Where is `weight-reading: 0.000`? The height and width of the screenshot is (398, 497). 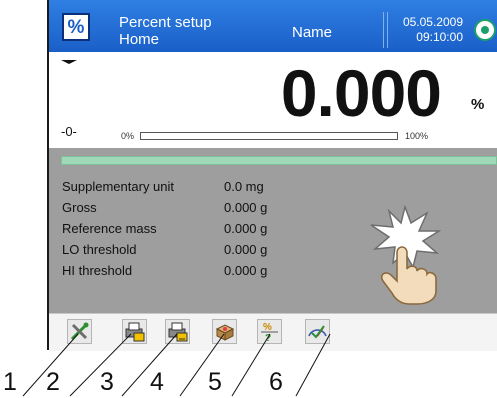 weight-reading: 0.000 is located at coordinates (361, 93).